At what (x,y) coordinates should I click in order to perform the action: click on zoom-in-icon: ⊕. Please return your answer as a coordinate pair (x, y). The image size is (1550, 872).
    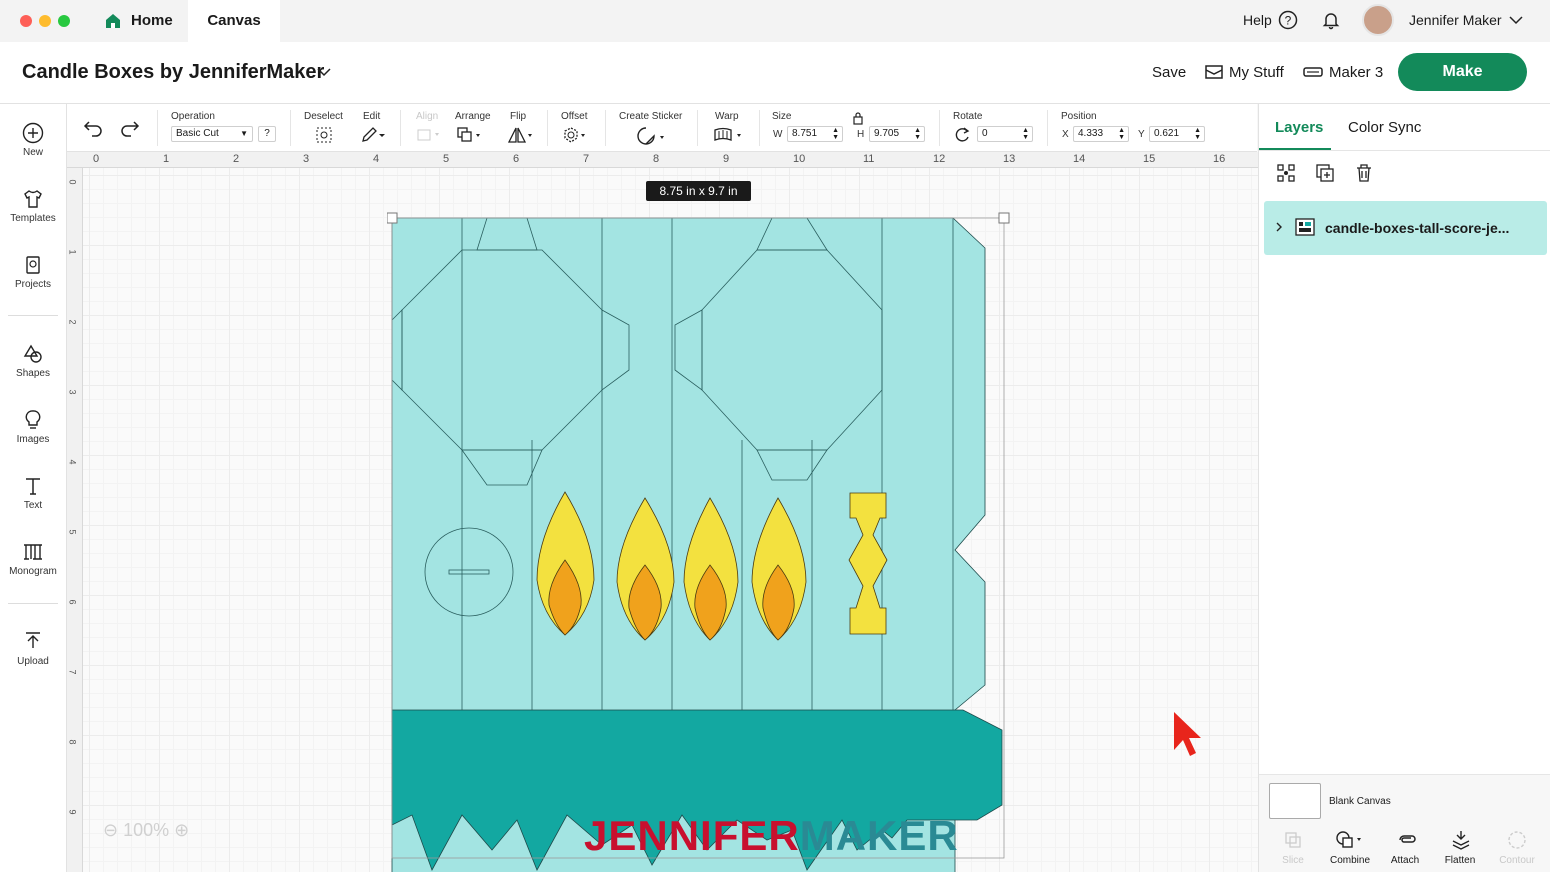
    Looking at the image, I should click on (181, 830).